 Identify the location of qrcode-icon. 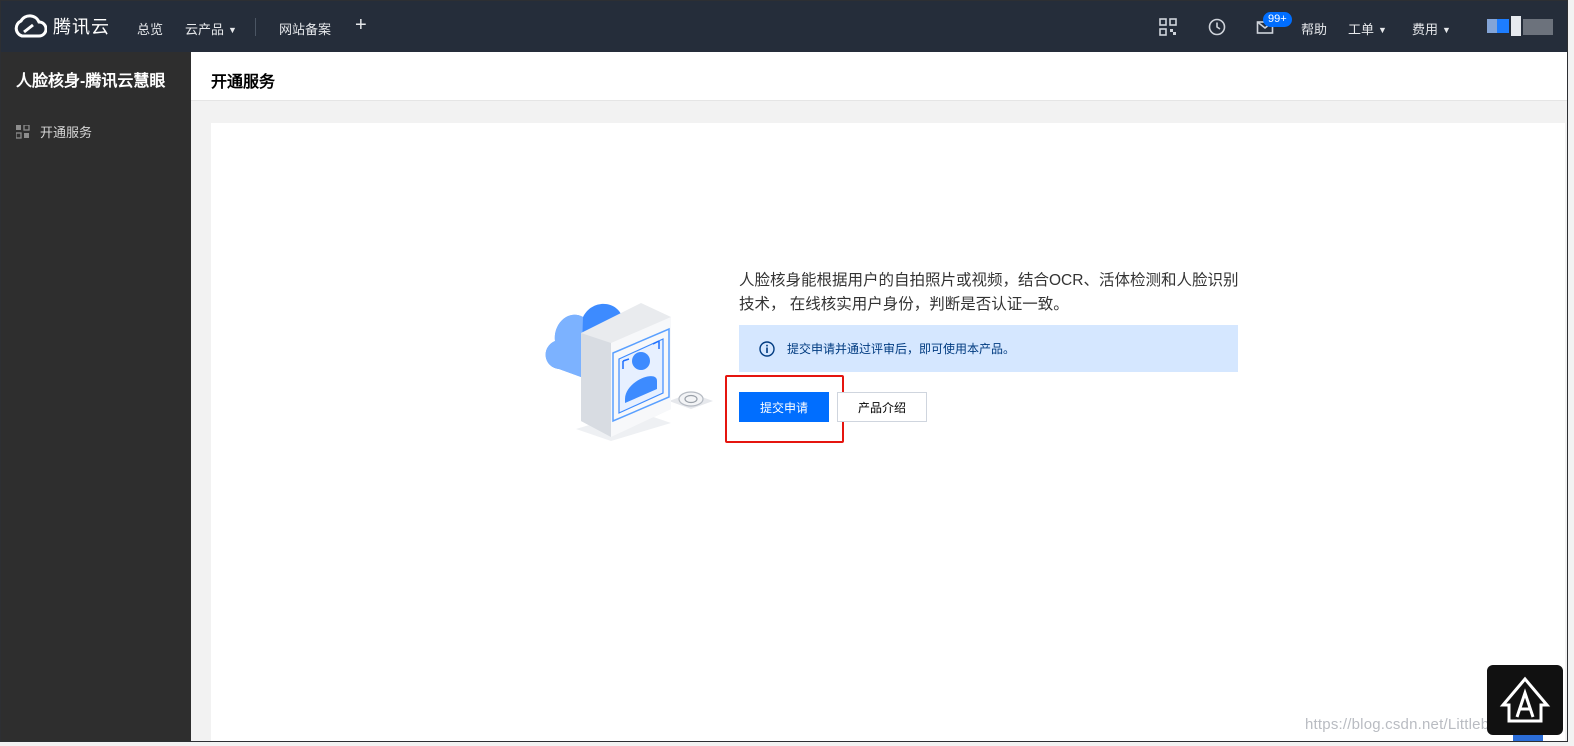
(1168, 27).